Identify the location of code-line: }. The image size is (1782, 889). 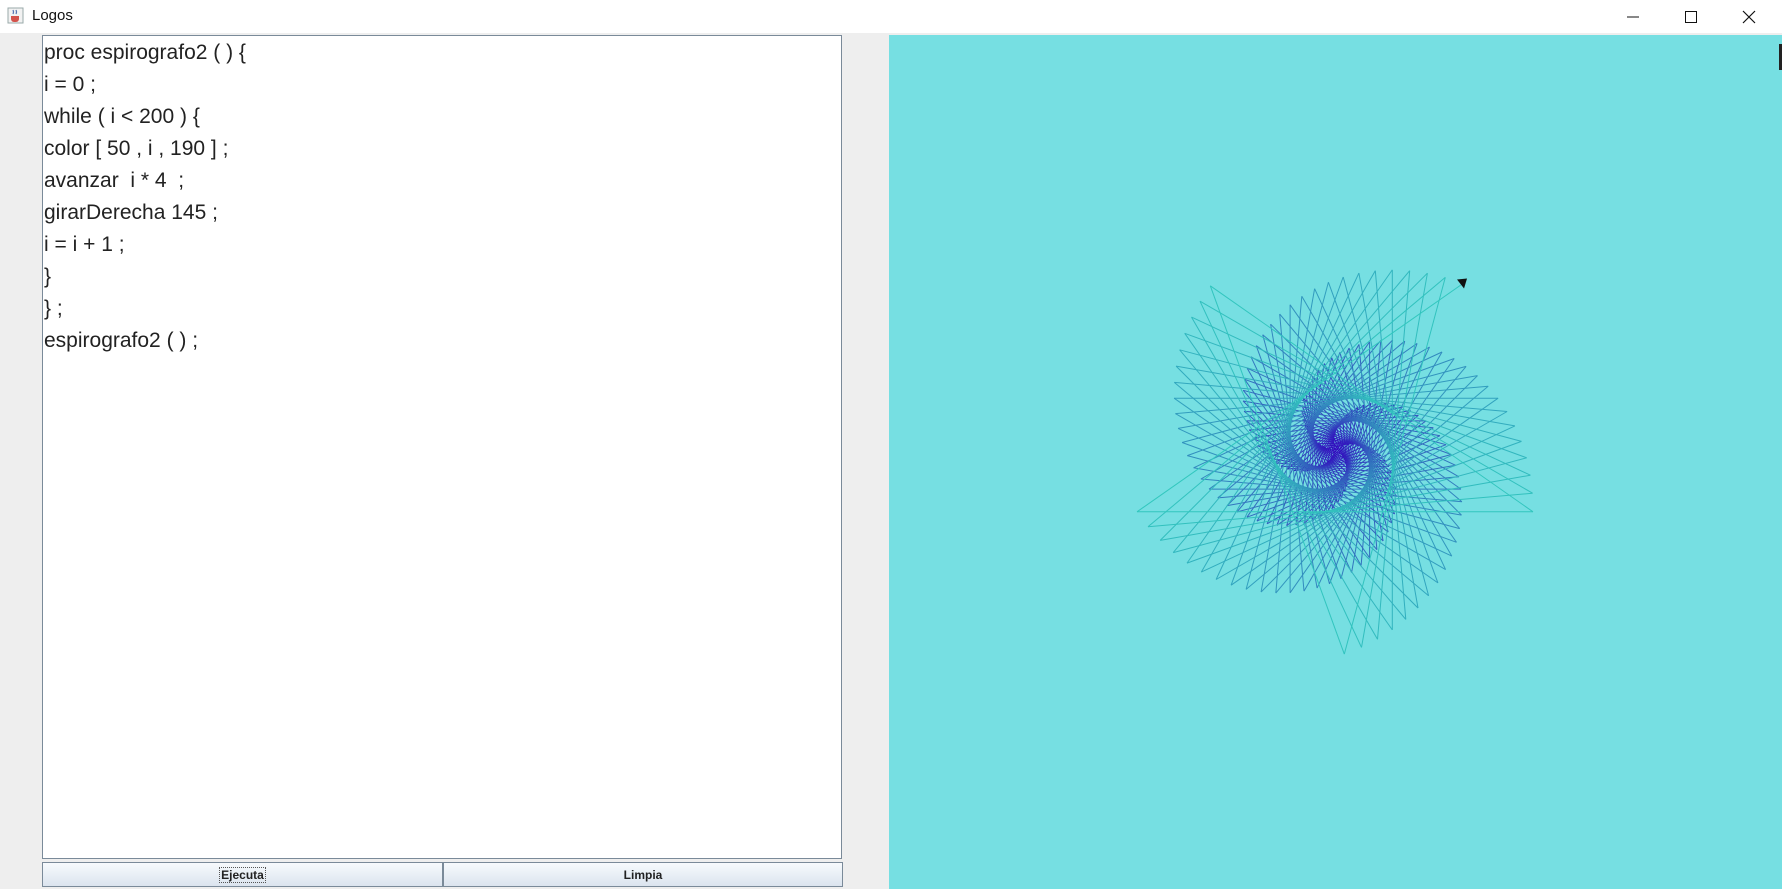
(48, 276).